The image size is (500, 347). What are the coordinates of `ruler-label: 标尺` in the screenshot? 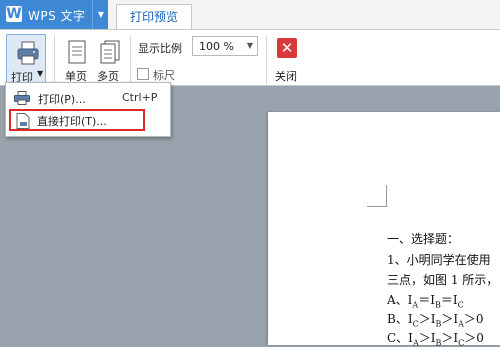 It's located at (164, 75).